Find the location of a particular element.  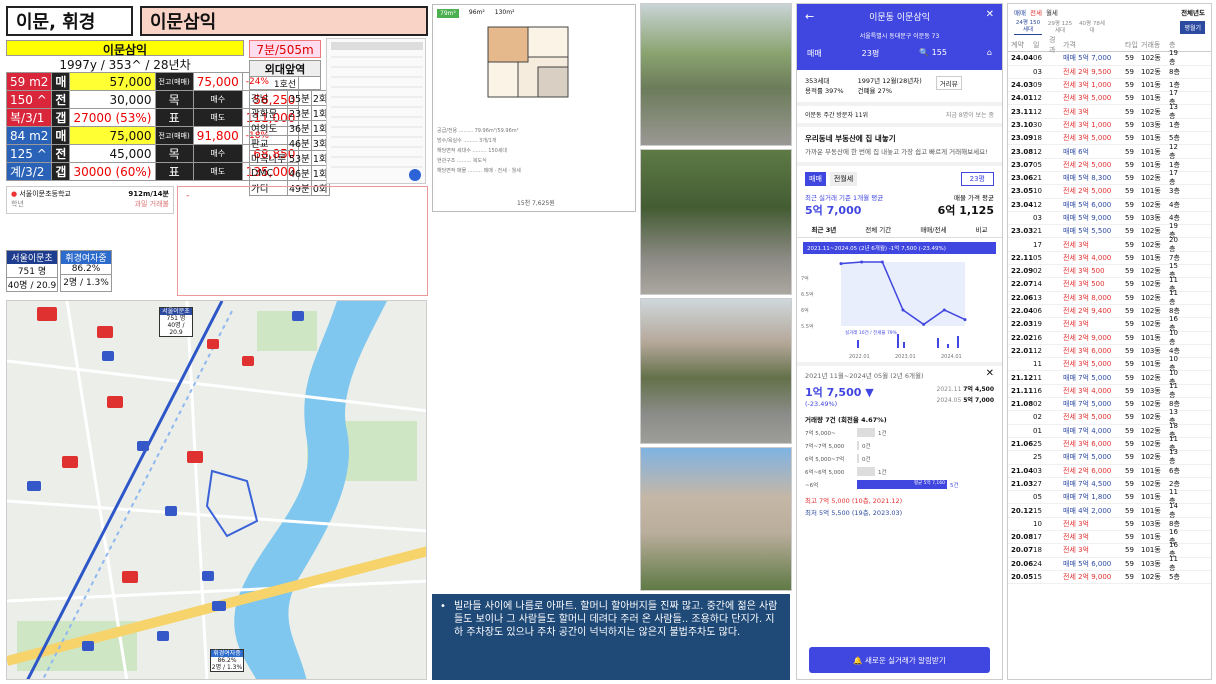

station-name: 외대앞역 is located at coordinates (285, 68).